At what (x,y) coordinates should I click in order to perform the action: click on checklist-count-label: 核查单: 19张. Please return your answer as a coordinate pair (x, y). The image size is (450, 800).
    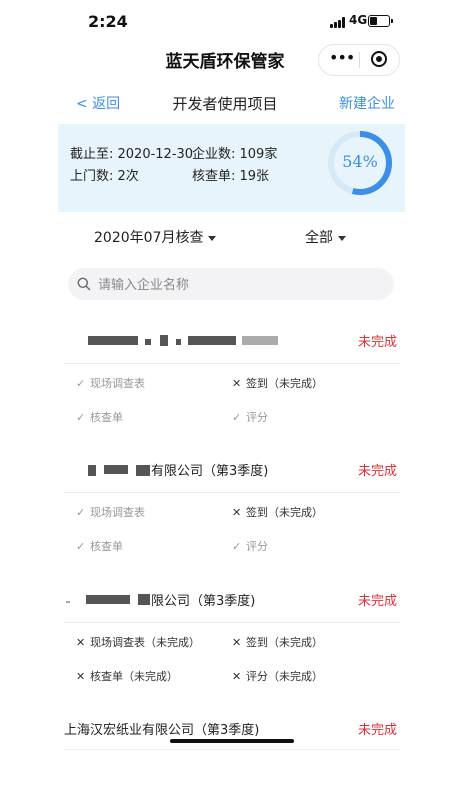
    Looking at the image, I should click on (231, 176).